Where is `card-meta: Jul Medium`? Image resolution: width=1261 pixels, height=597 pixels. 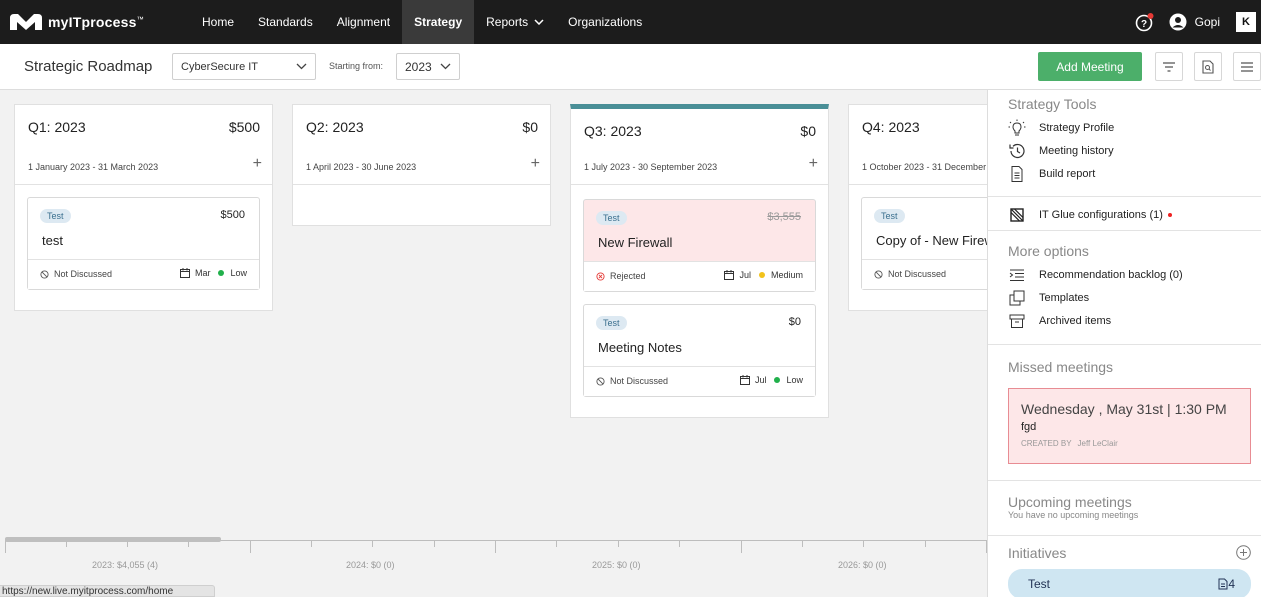 card-meta: Jul Medium is located at coordinates (763, 275).